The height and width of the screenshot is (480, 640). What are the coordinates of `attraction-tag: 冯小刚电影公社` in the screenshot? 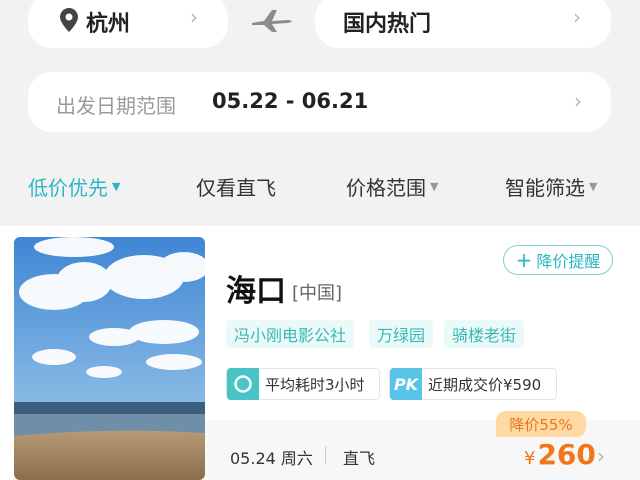 It's located at (290, 334).